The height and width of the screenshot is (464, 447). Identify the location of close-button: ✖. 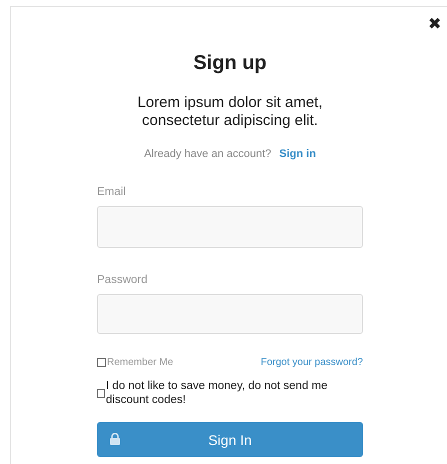
(434, 25).